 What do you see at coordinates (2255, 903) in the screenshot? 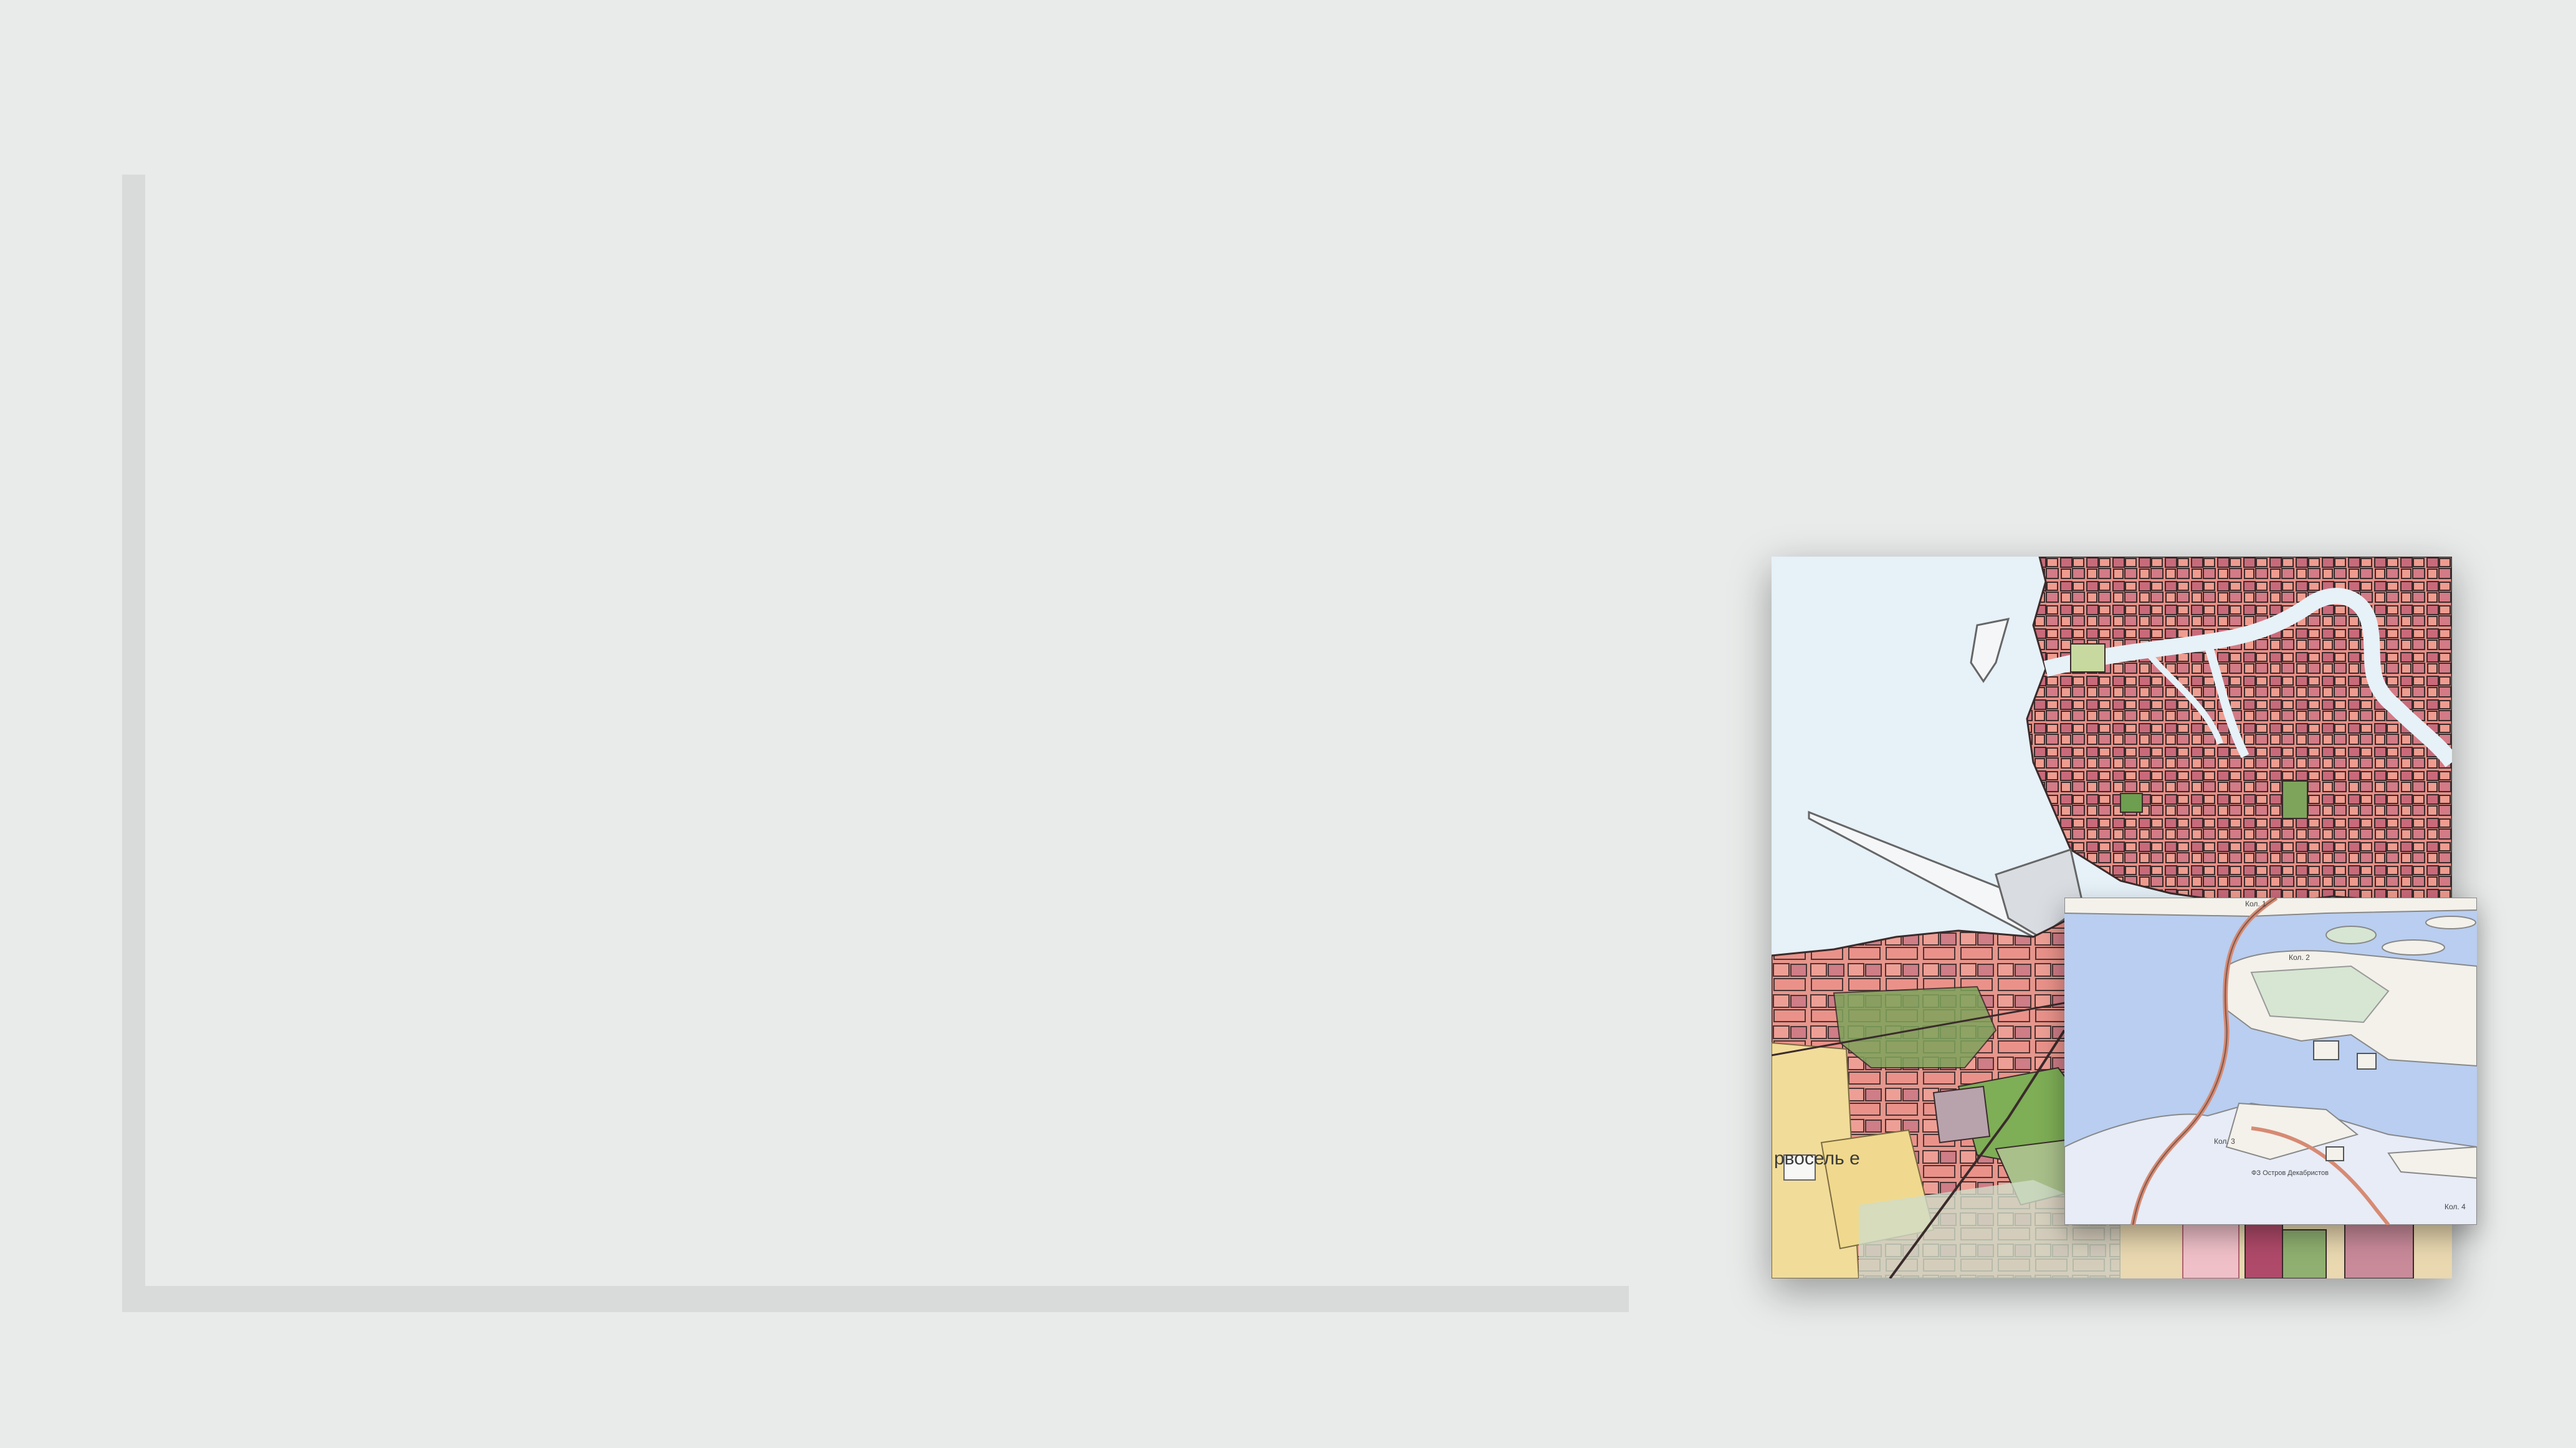
I see `inset-label-1: Кол. 1` at bounding box center [2255, 903].